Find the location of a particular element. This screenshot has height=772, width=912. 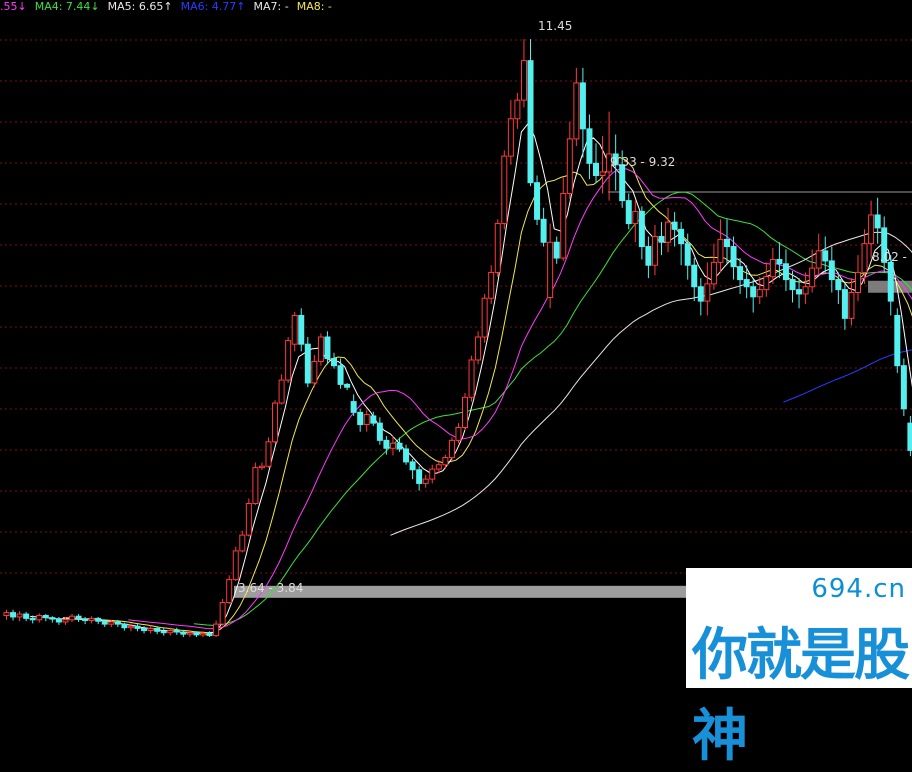

watermark: 694.cn 你就是股神 is located at coordinates (799, 668).